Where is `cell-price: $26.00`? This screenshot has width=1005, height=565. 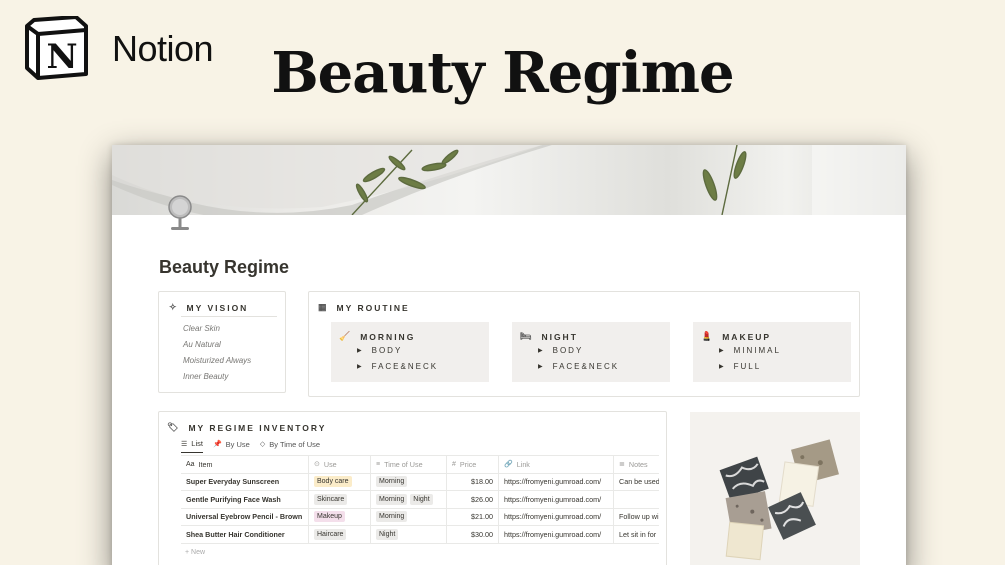
cell-price: $26.00 is located at coordinates (473, 499).